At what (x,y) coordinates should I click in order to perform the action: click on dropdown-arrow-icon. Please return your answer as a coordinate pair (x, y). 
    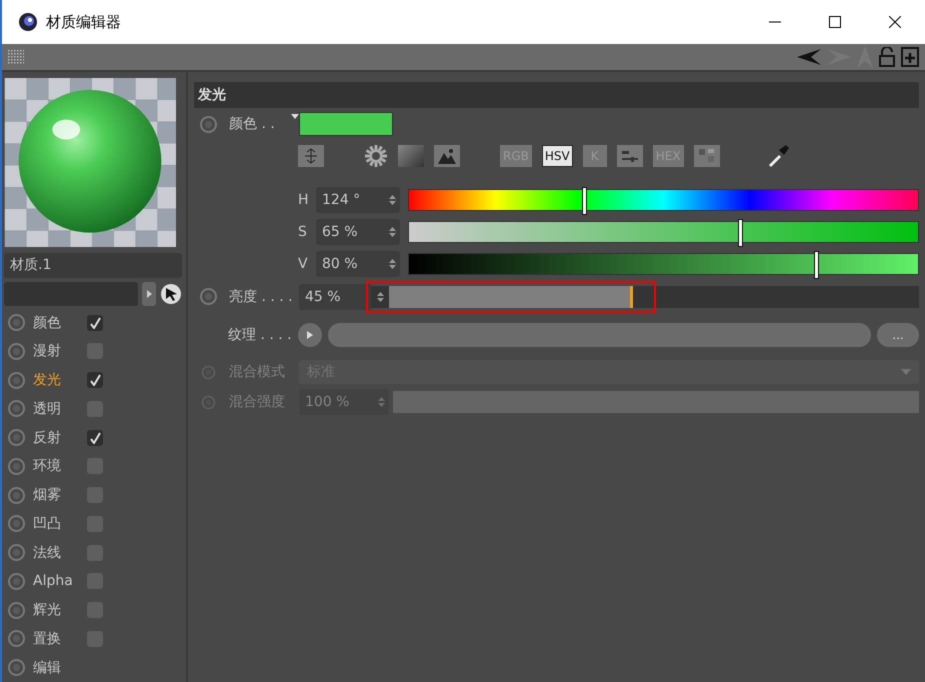
    Looking at the image, I should click on (906, 372).